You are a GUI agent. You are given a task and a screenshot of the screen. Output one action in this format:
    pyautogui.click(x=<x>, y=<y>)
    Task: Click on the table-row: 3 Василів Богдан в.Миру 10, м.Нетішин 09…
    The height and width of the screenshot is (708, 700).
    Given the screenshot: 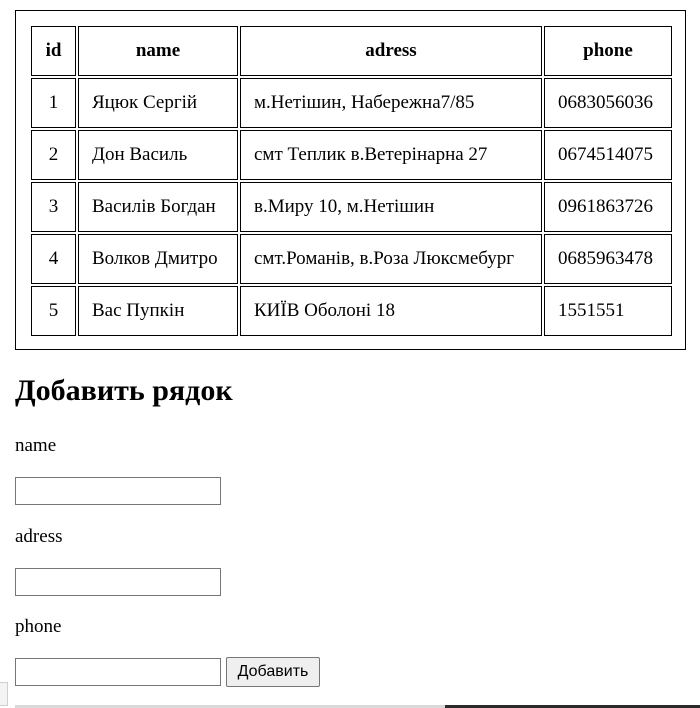 What is the action you would take?
    pyautogui.click(x=351, y=207)
    